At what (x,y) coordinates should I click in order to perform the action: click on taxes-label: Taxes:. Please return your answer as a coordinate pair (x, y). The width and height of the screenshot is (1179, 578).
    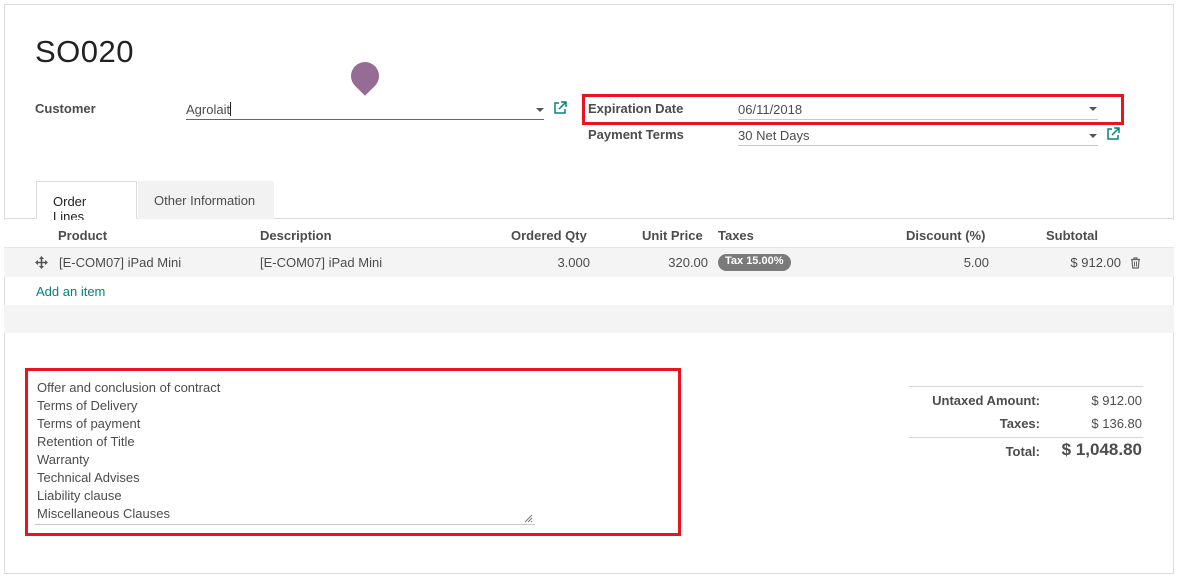
    Looking at the image, I should click on (1019, 423).